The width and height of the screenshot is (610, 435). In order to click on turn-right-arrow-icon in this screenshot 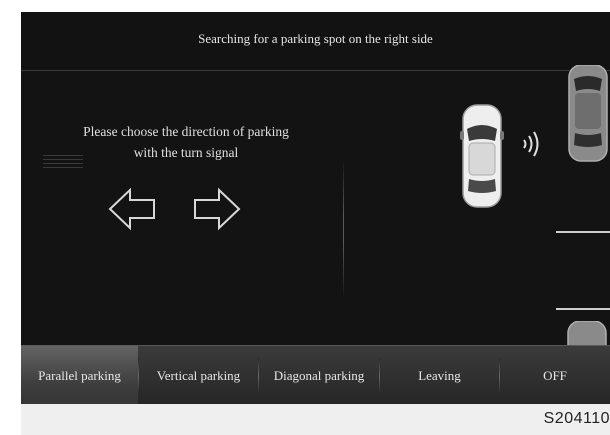, I will do `click(217, 211)`.